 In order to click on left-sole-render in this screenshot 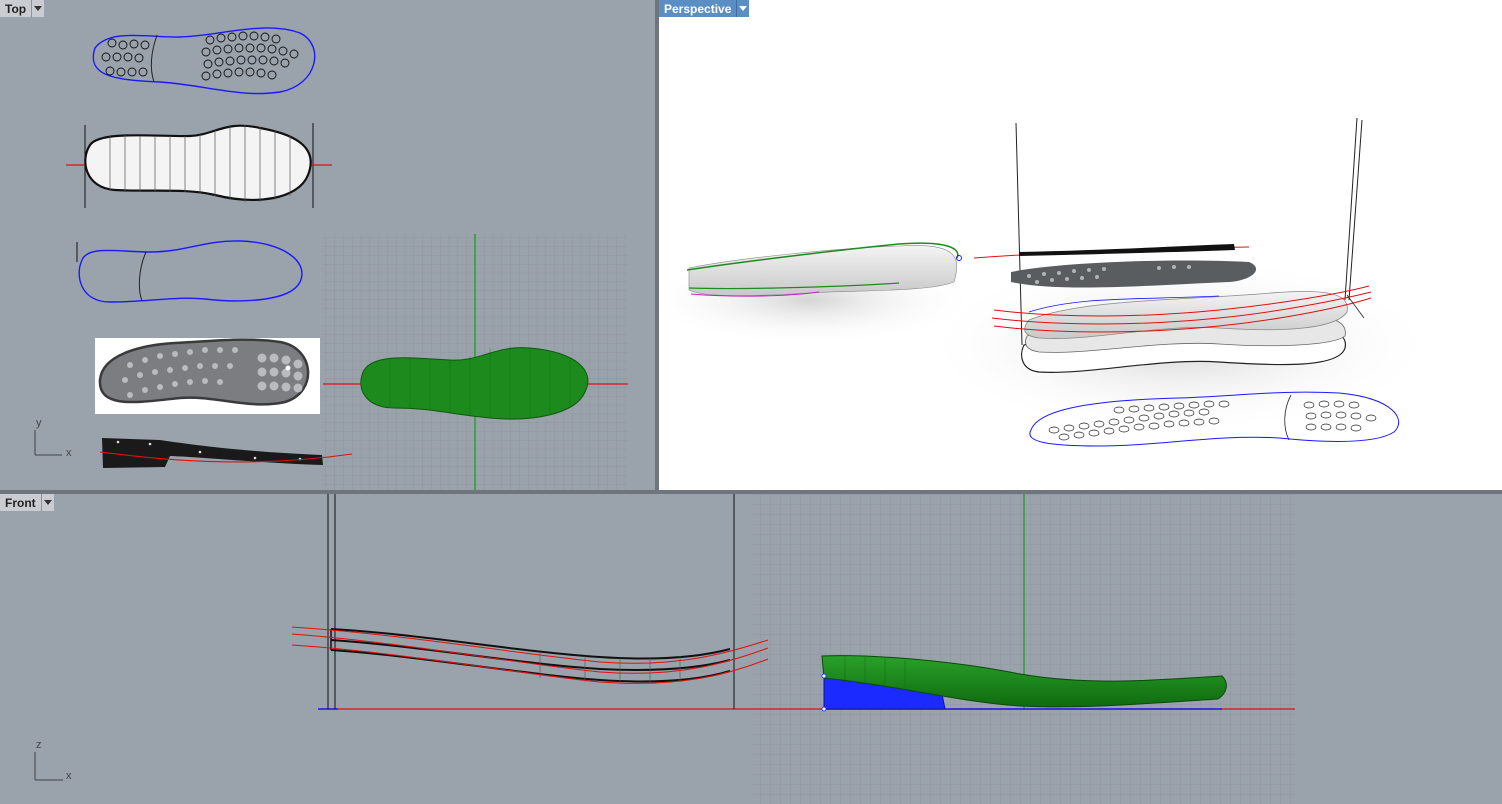, I will do `click(824, 269)`.